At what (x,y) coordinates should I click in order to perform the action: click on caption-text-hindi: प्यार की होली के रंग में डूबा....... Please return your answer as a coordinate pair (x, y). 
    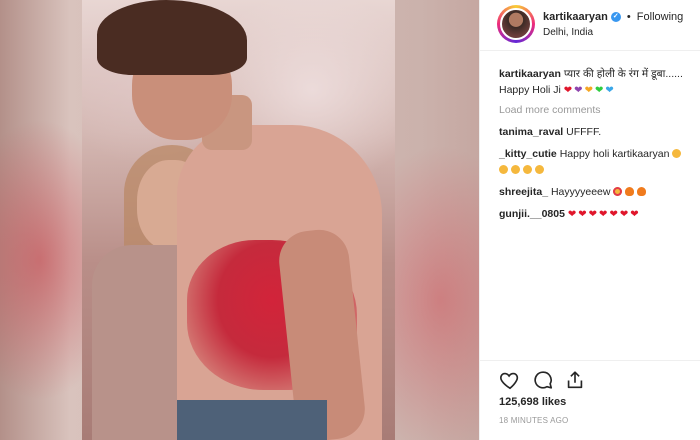
    Looking at the image, I should click on (623, 74).